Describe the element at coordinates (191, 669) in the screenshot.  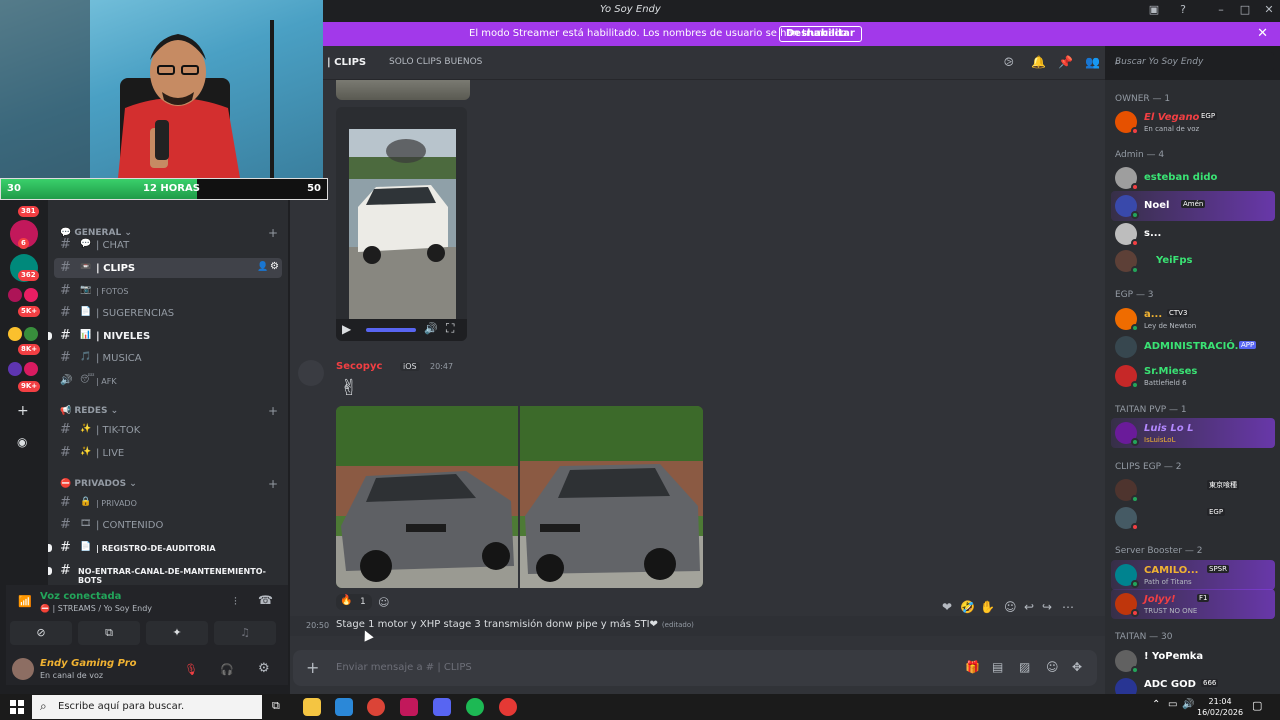
I see `mic-muted-icon: 🎙` at that location.